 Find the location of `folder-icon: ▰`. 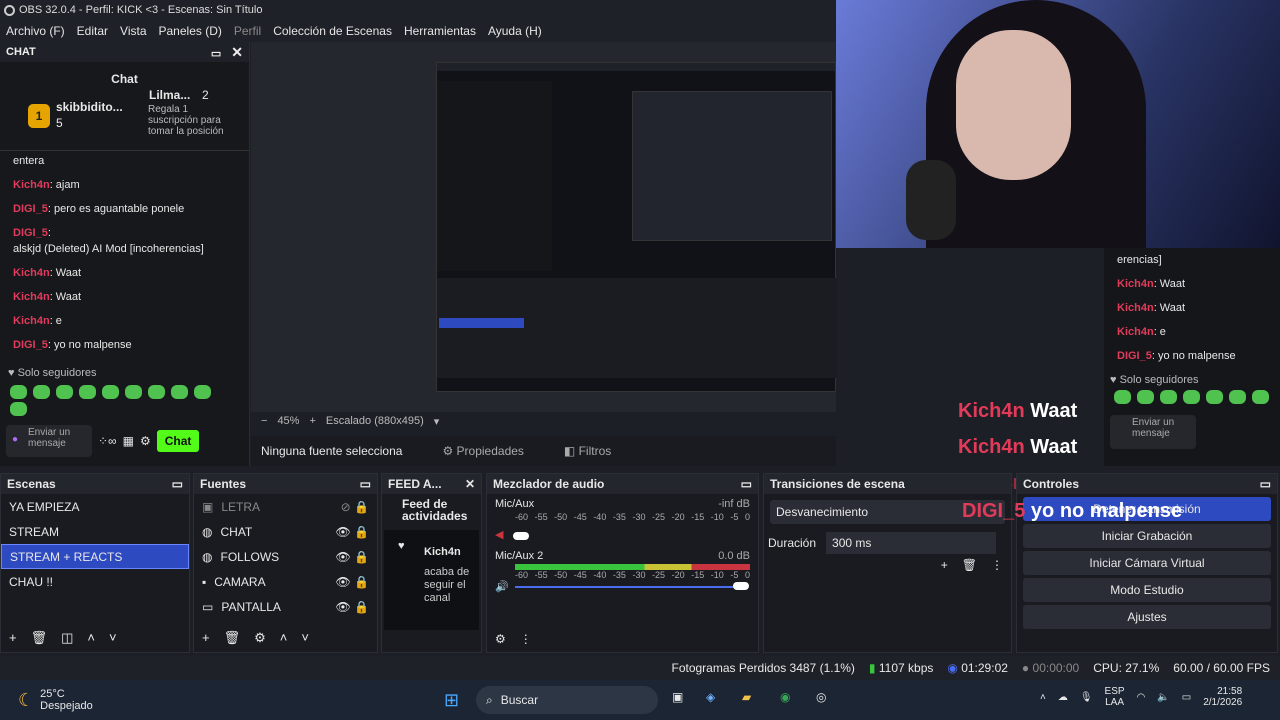

folder-icon: ▰ is located at coordinates (746, 697).